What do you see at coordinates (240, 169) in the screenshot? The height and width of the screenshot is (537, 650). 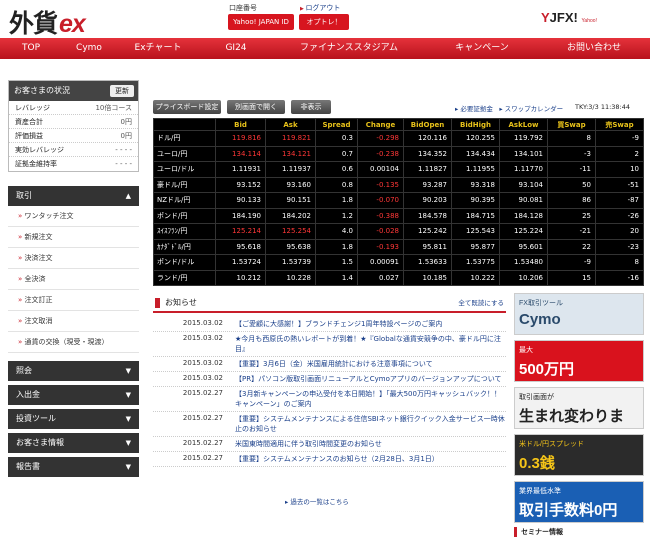 I see `rate-cell: 1.11931` at bounding box center [240, 169].